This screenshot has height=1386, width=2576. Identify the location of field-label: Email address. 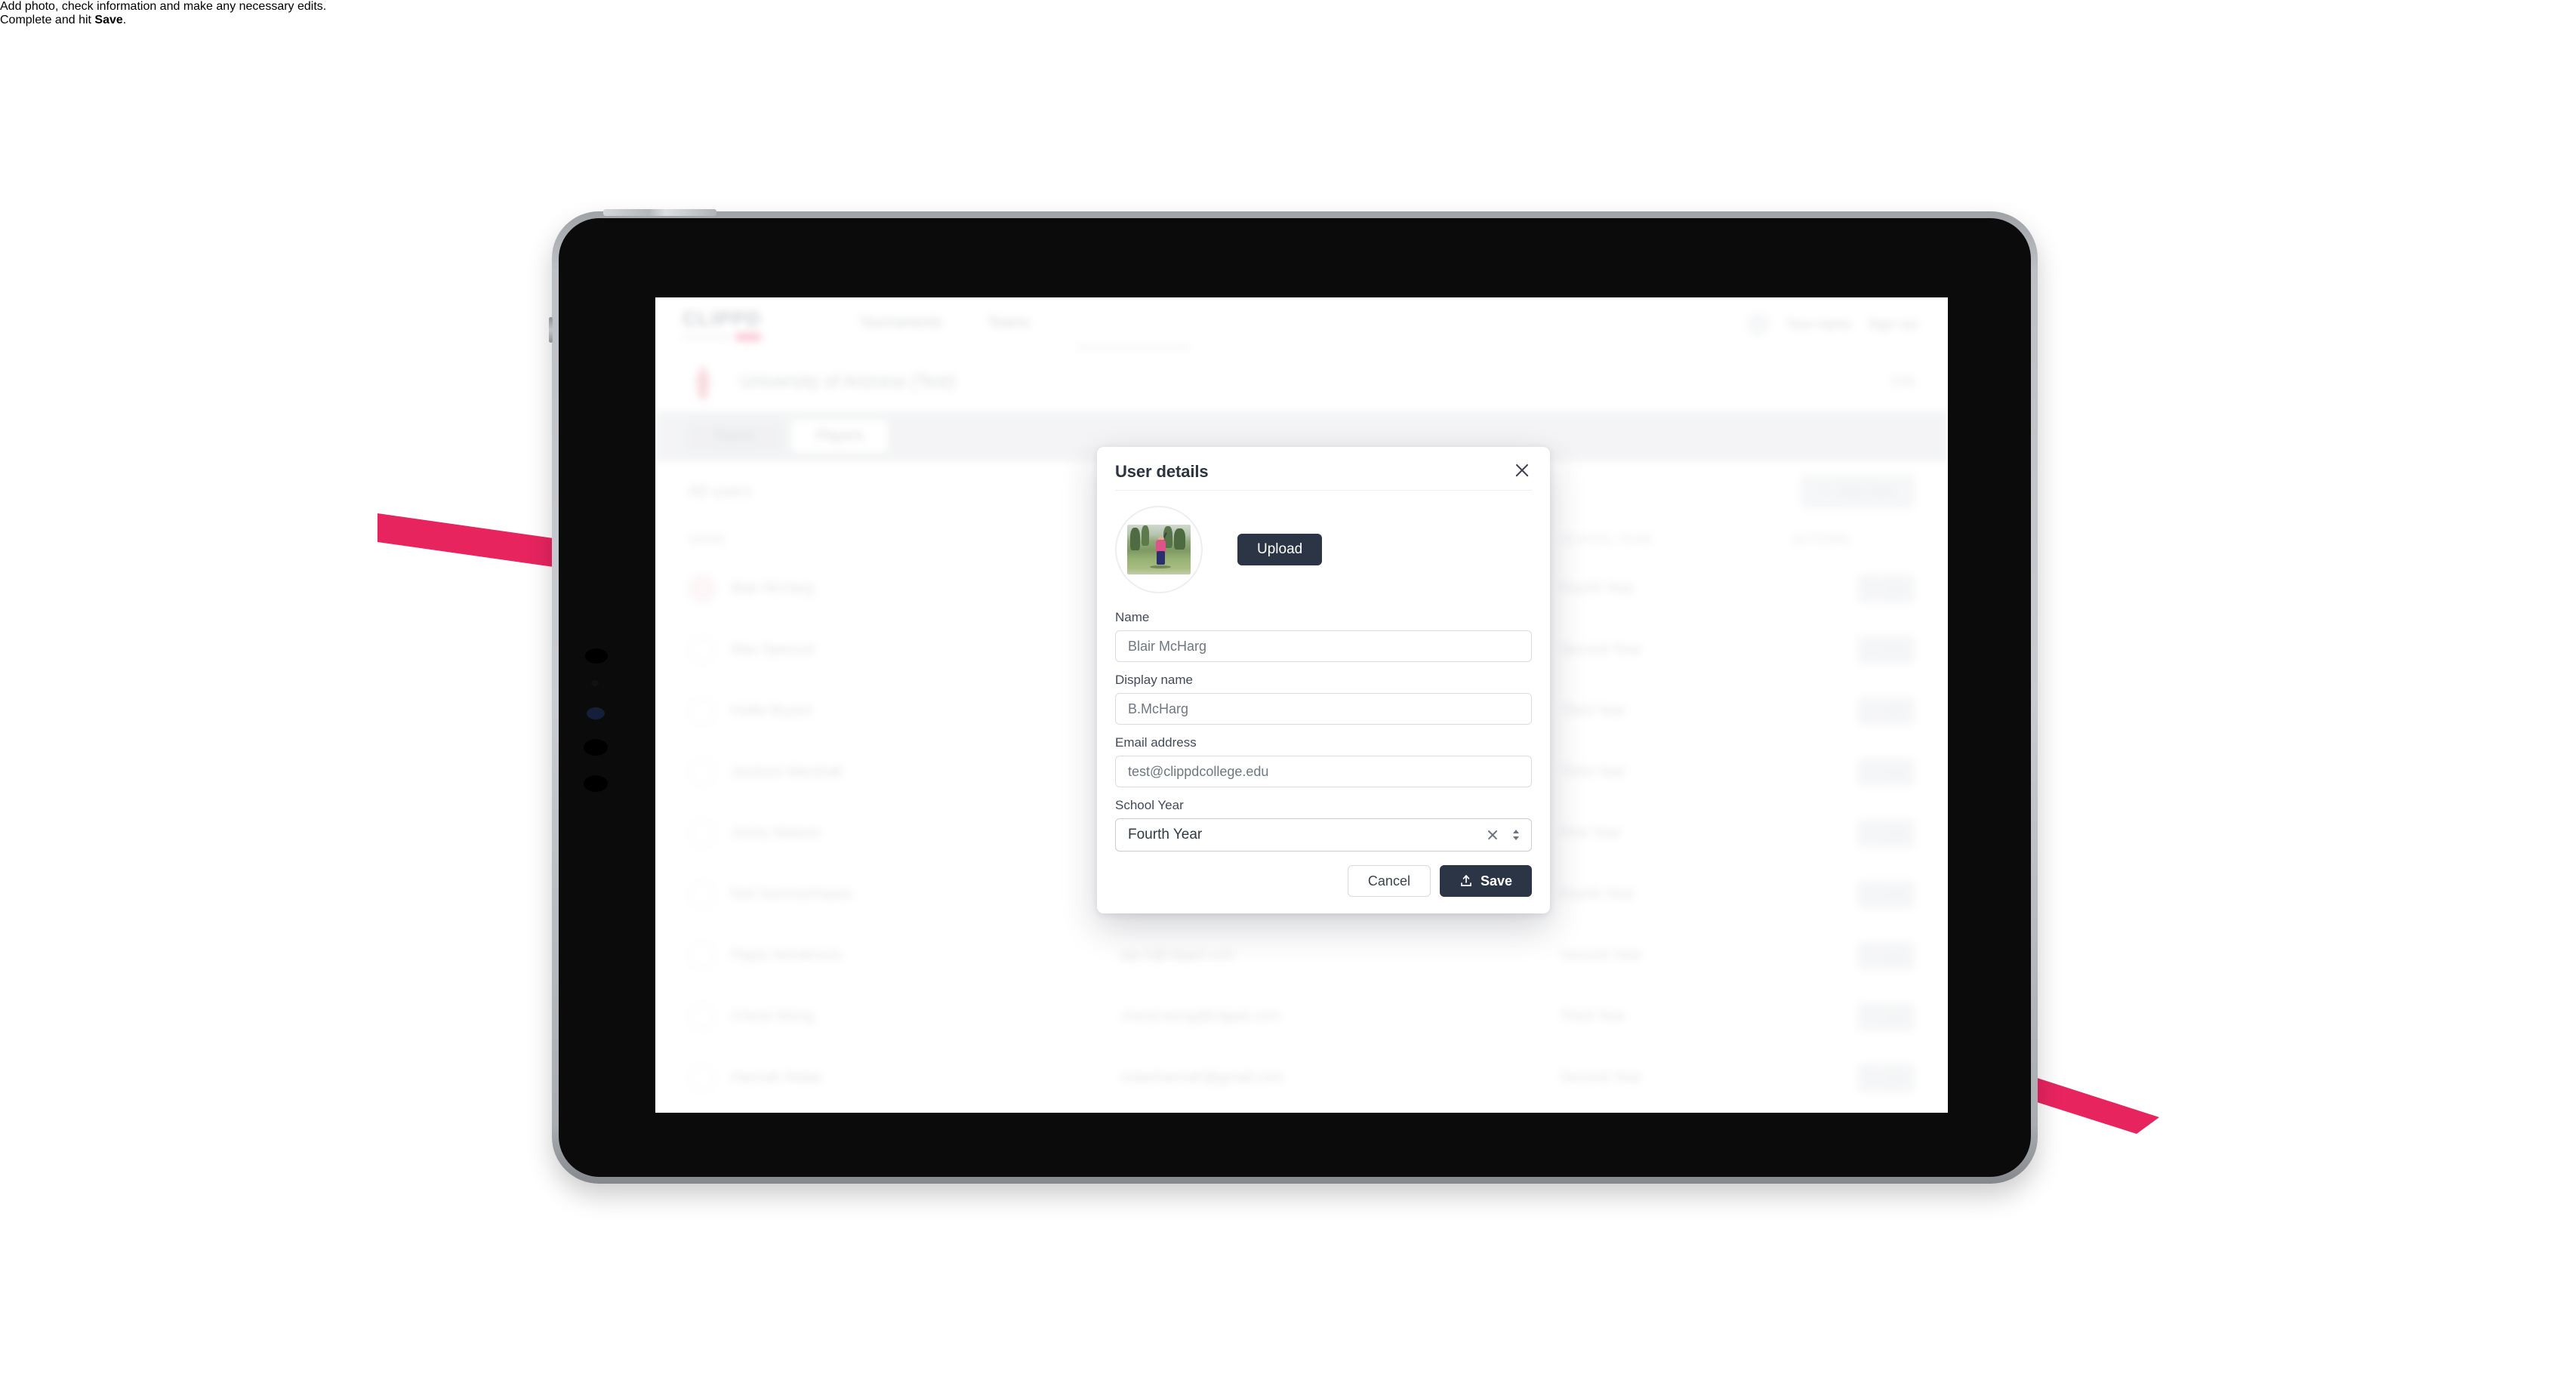
(1156, 742).